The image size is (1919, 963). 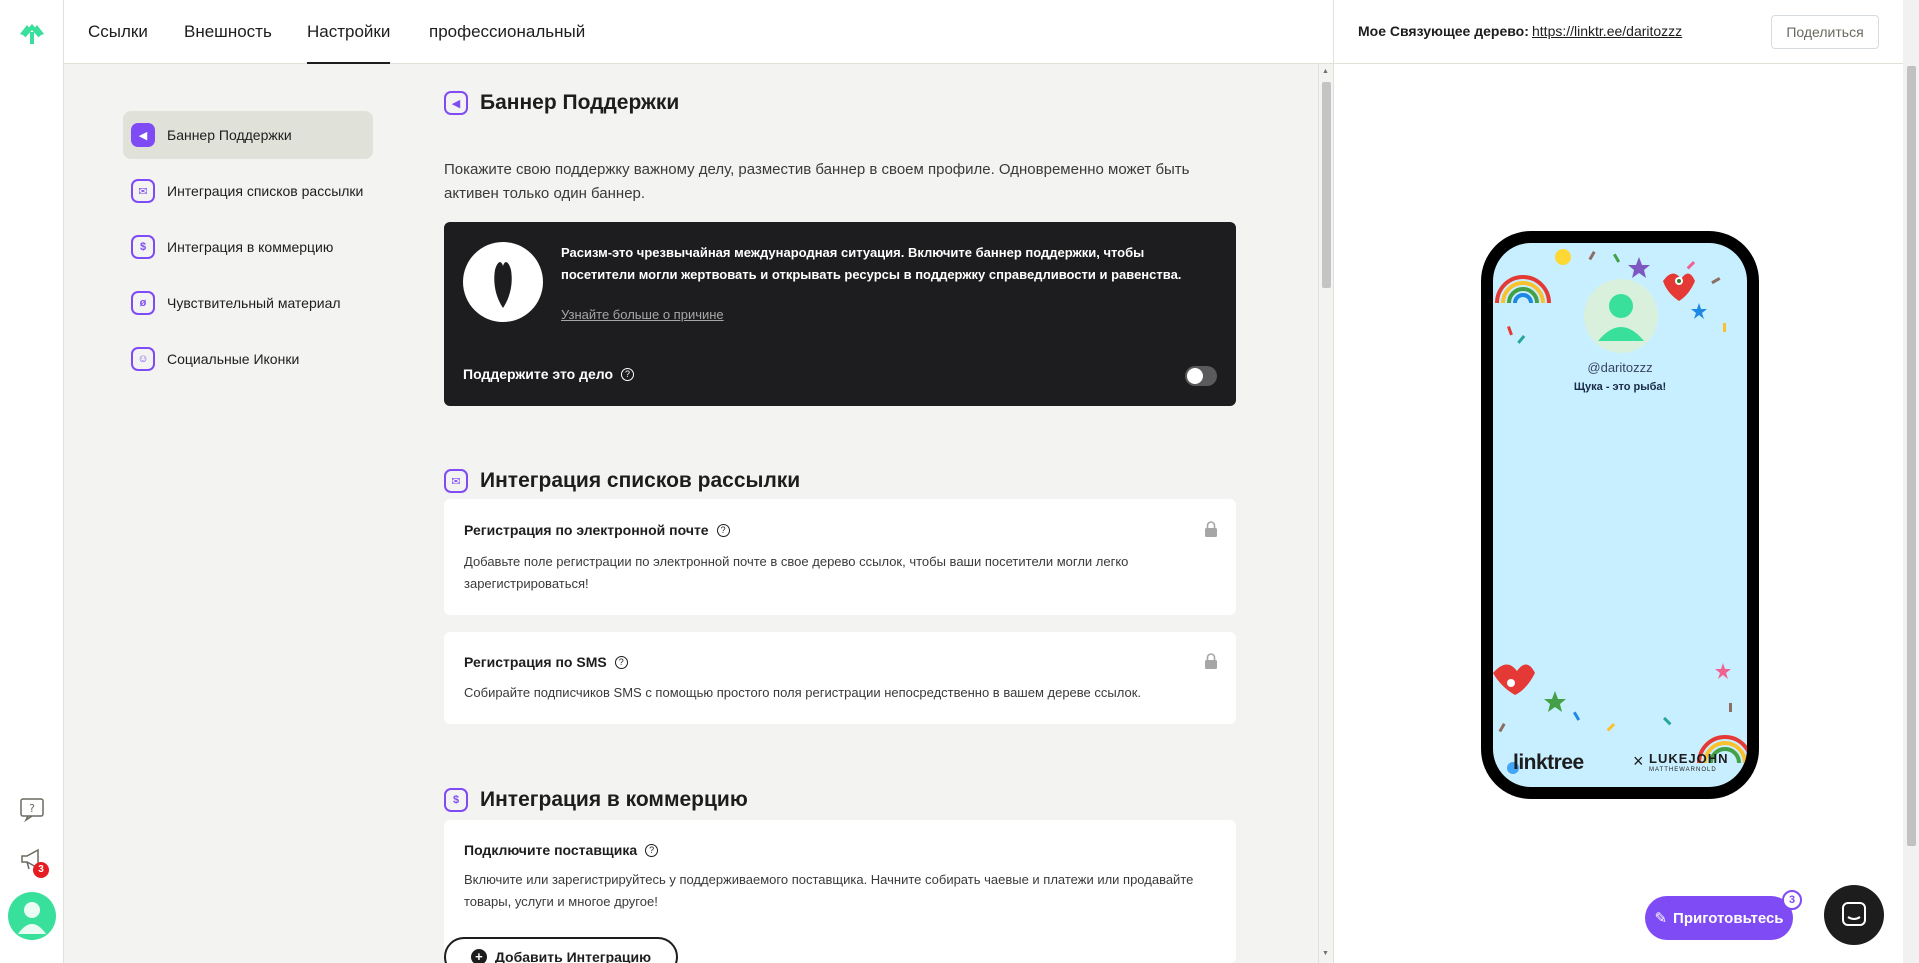 I want to click on section-title: Баннер Поддержки, so click(x=580, y=102).